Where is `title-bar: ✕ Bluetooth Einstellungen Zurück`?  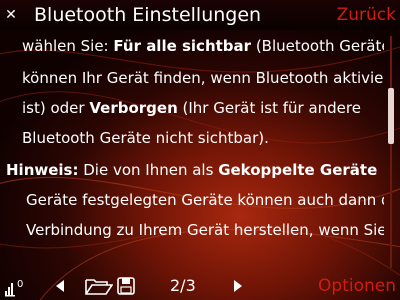 title-bar: ✕ Bluetooth Einstellungen Zurück is located at coordinates (200, 15).